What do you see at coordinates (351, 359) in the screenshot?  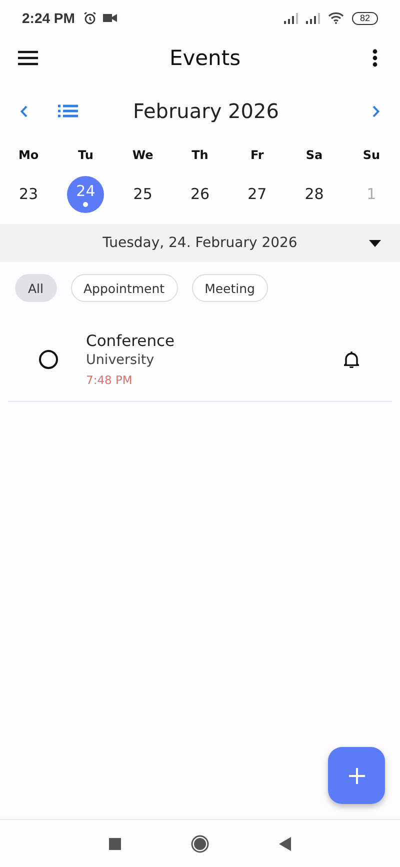 I see `bell-icon` at bounding box center [351, 359].